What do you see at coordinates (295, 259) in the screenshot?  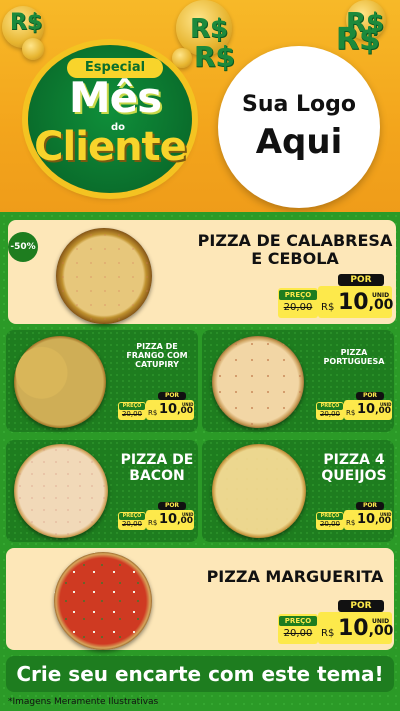 I see `product-name-line: E CEBOLA` at bounding box center [295, 259].